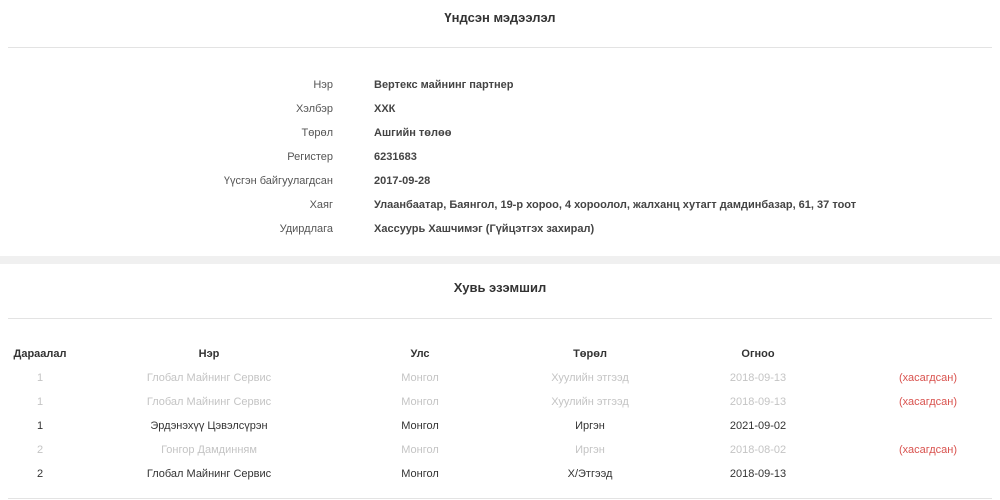 The image size is (1000, 500). I want to click on field-label: Хэлбэр, so click(314, 109).